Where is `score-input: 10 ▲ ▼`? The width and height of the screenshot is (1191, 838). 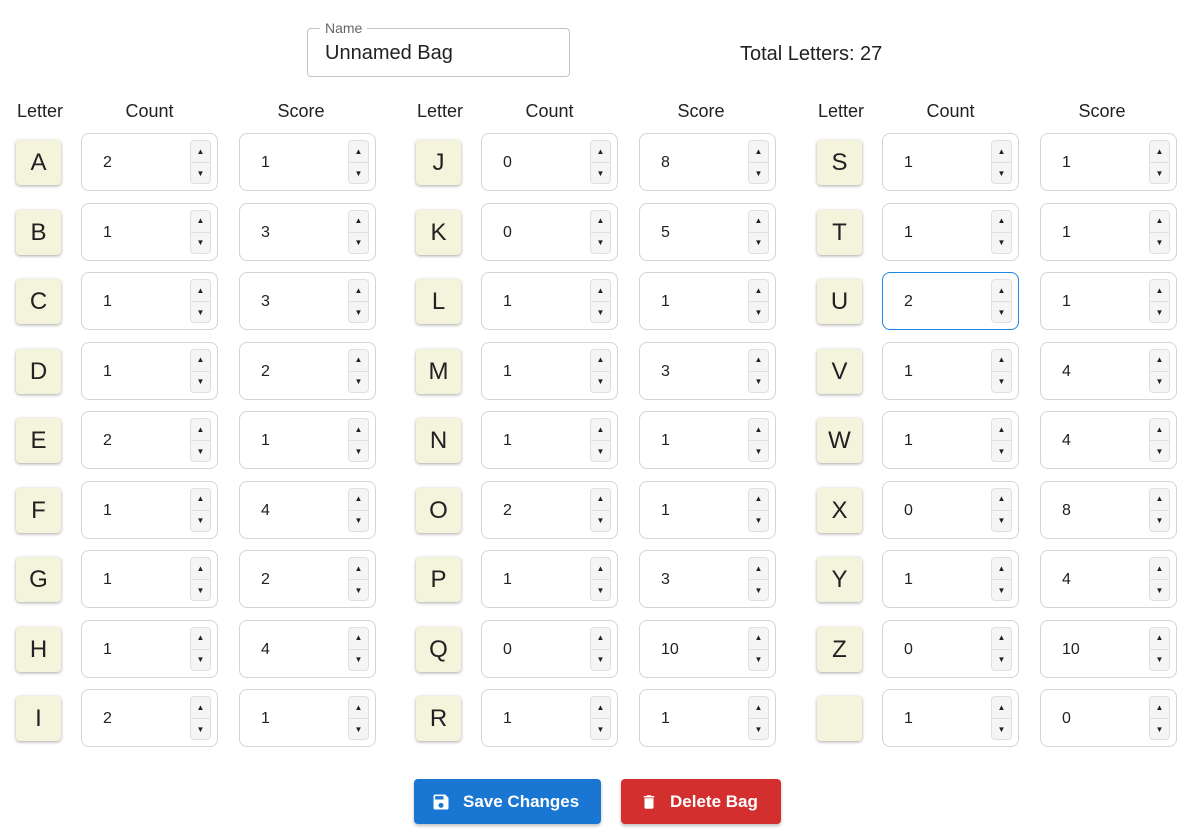 score-input: 10 ▲ ▼ is located at coordinates (1108, 648).